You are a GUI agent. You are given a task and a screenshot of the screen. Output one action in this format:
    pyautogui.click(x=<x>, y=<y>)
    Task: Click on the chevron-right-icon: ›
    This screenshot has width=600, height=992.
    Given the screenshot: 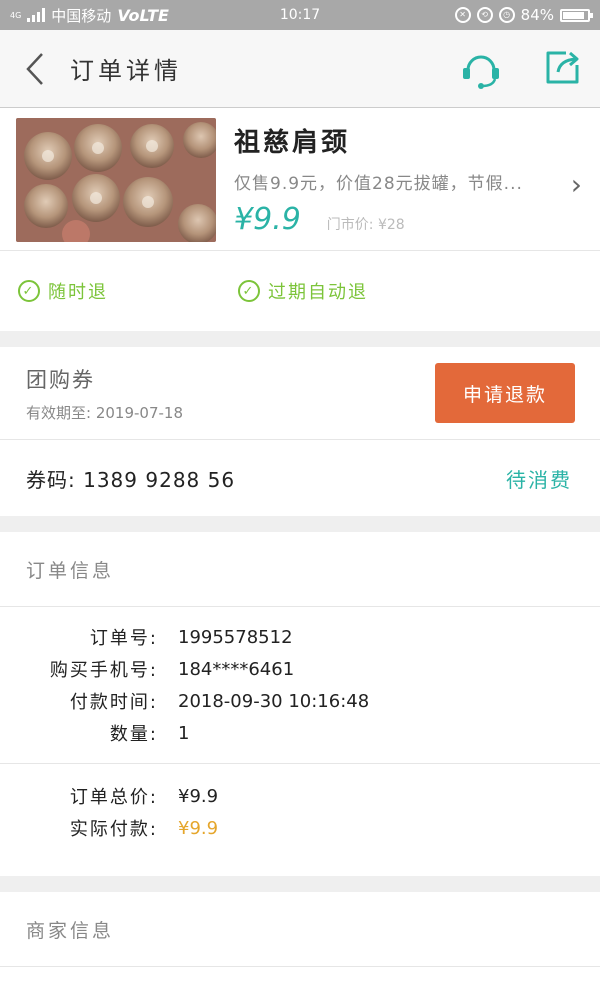 What is the action you would take?
    pyautogui.click(x=576, y=184)
    